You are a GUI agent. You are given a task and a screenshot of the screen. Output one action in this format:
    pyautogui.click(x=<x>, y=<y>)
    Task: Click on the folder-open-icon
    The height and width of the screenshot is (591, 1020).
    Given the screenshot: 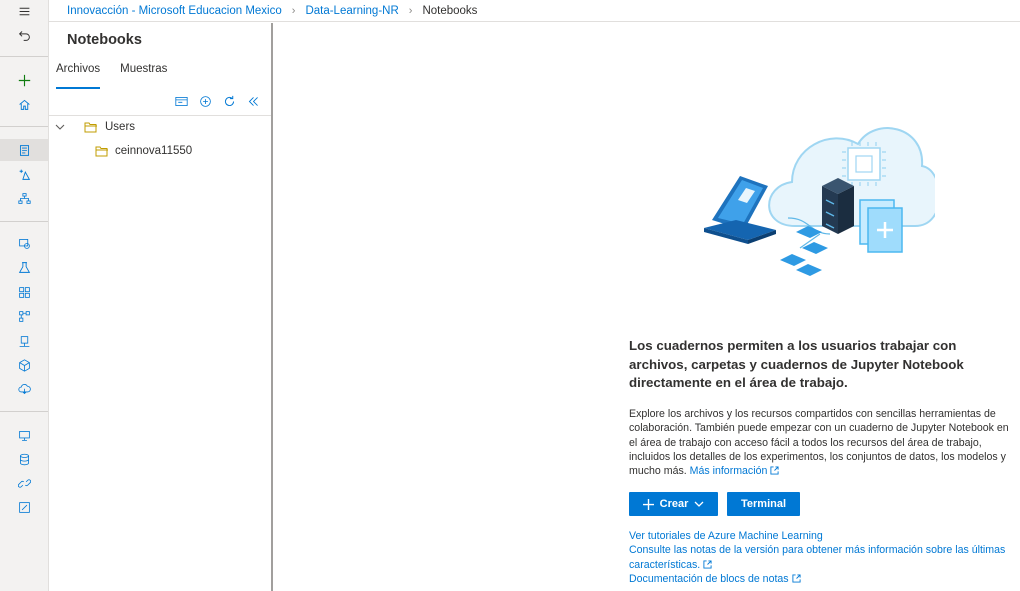 What is the action you would take?
    pyautogui.click(x=90, y=127)
    